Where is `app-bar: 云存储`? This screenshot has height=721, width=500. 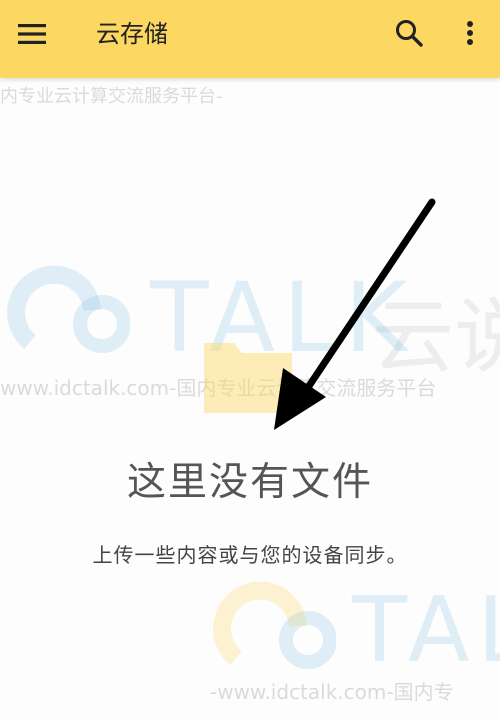
app-bar: 云存储 is located at coordinates (250, 39).